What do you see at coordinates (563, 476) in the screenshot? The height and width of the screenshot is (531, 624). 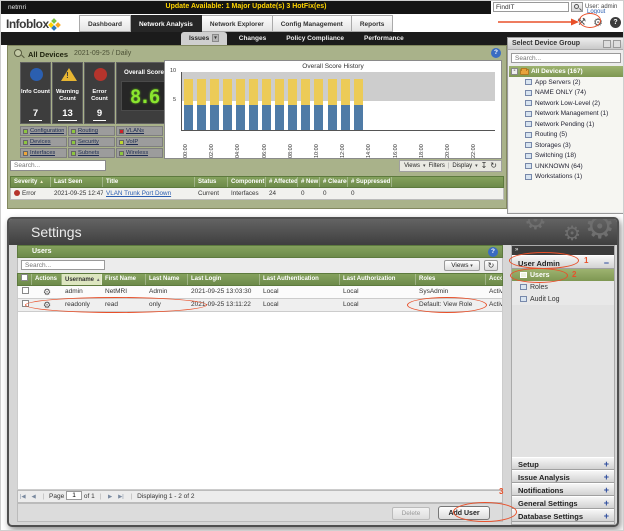 I see `accordion-issue-analysis: Issue Analysis +` at bounding box center [563, 476].